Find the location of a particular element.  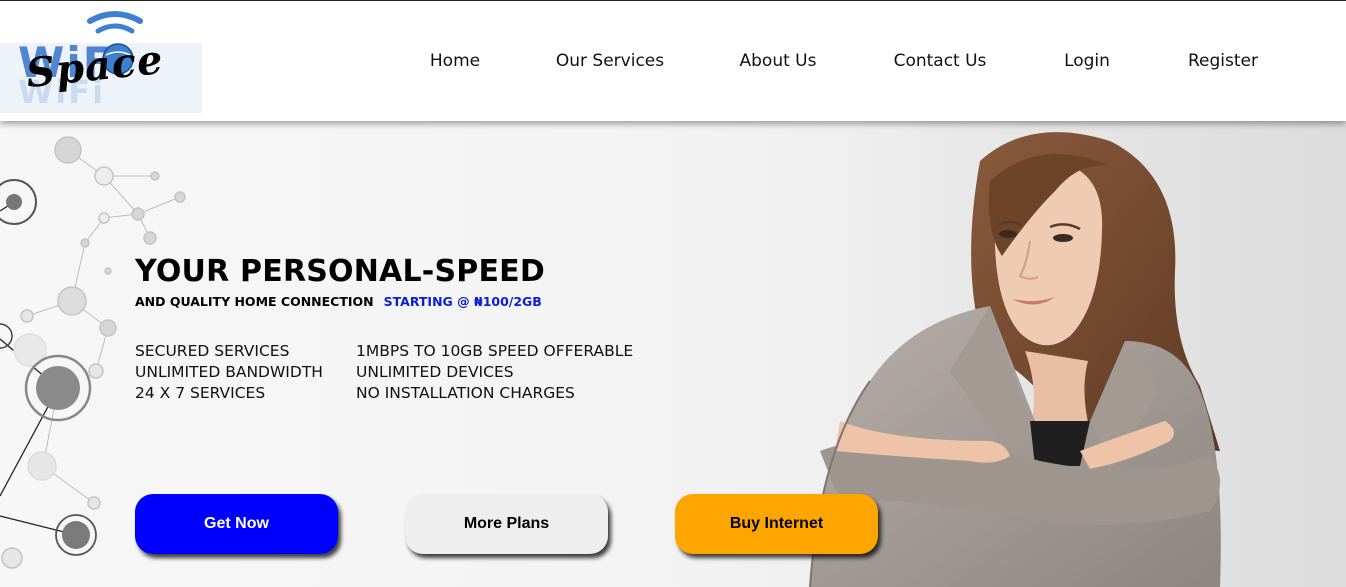

nav-home: Home is located at coordinates (455, 61).